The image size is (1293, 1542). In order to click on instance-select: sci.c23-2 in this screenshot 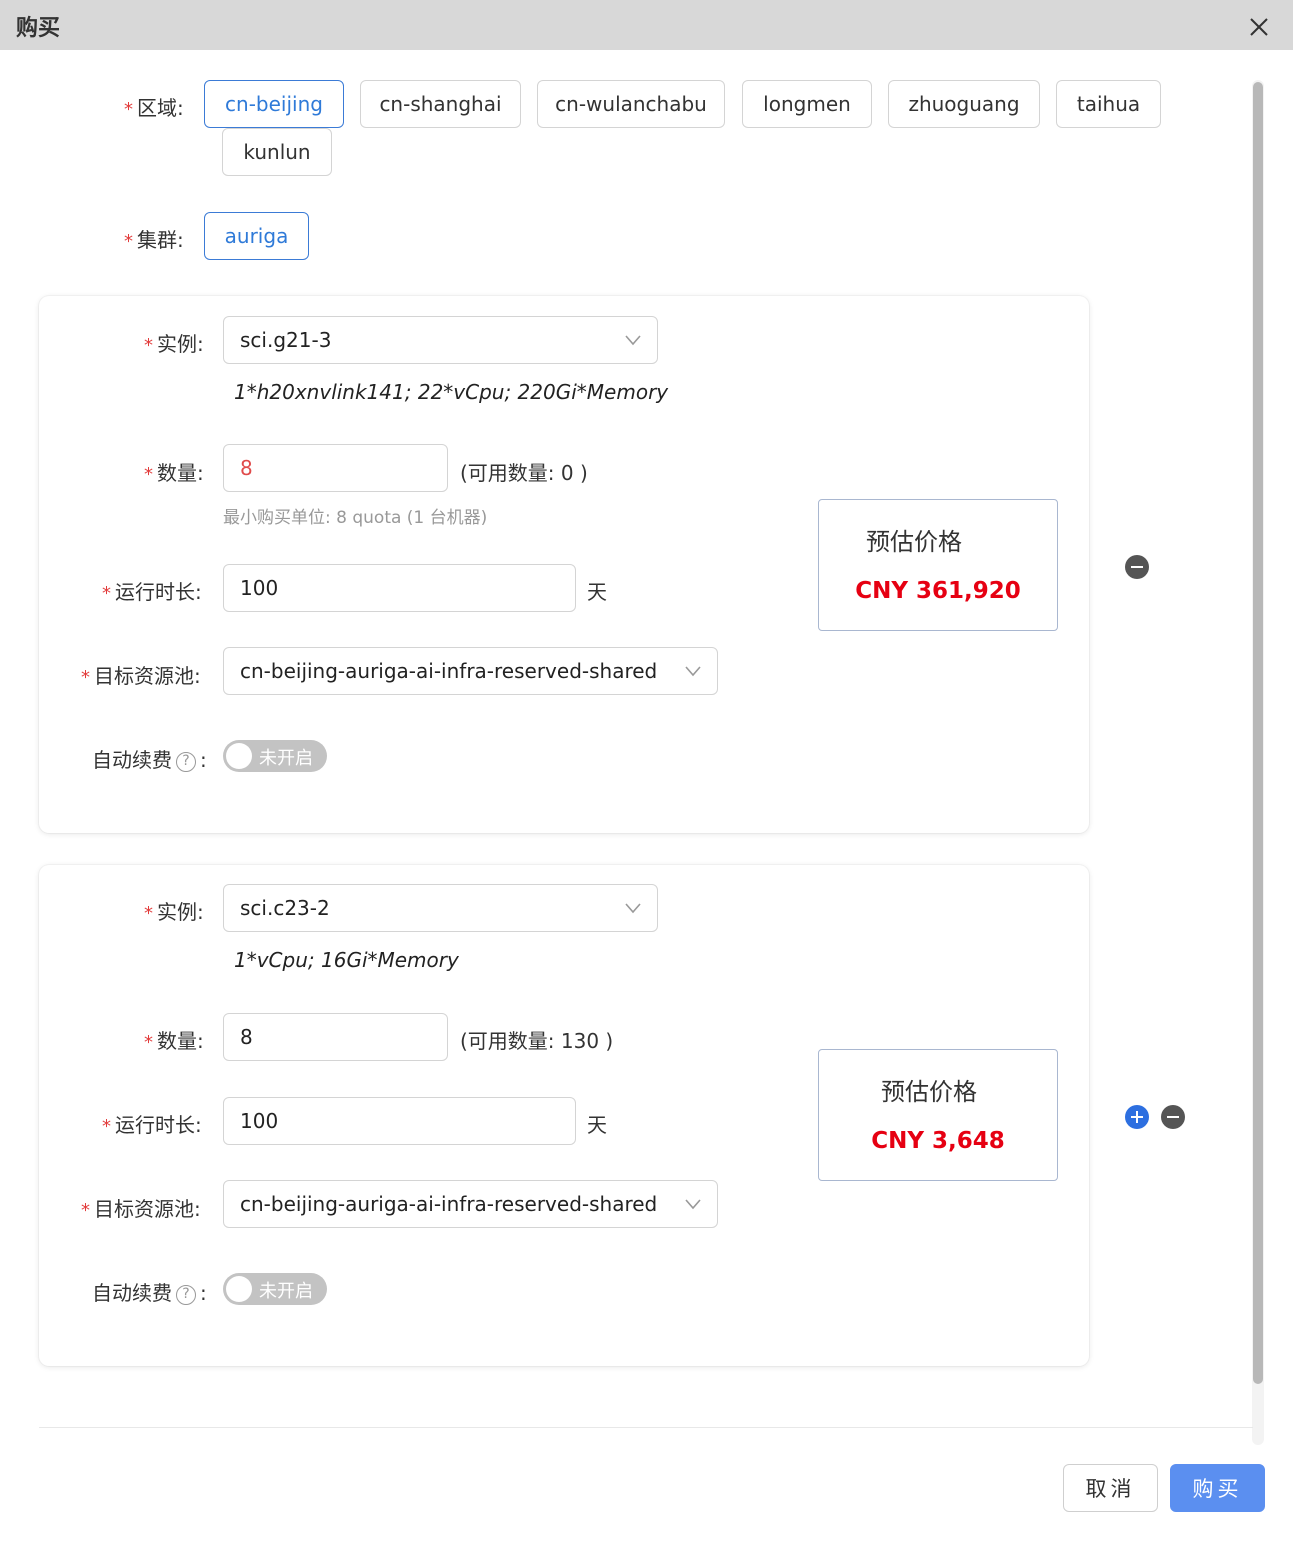, I will do `click(440, 908)`.